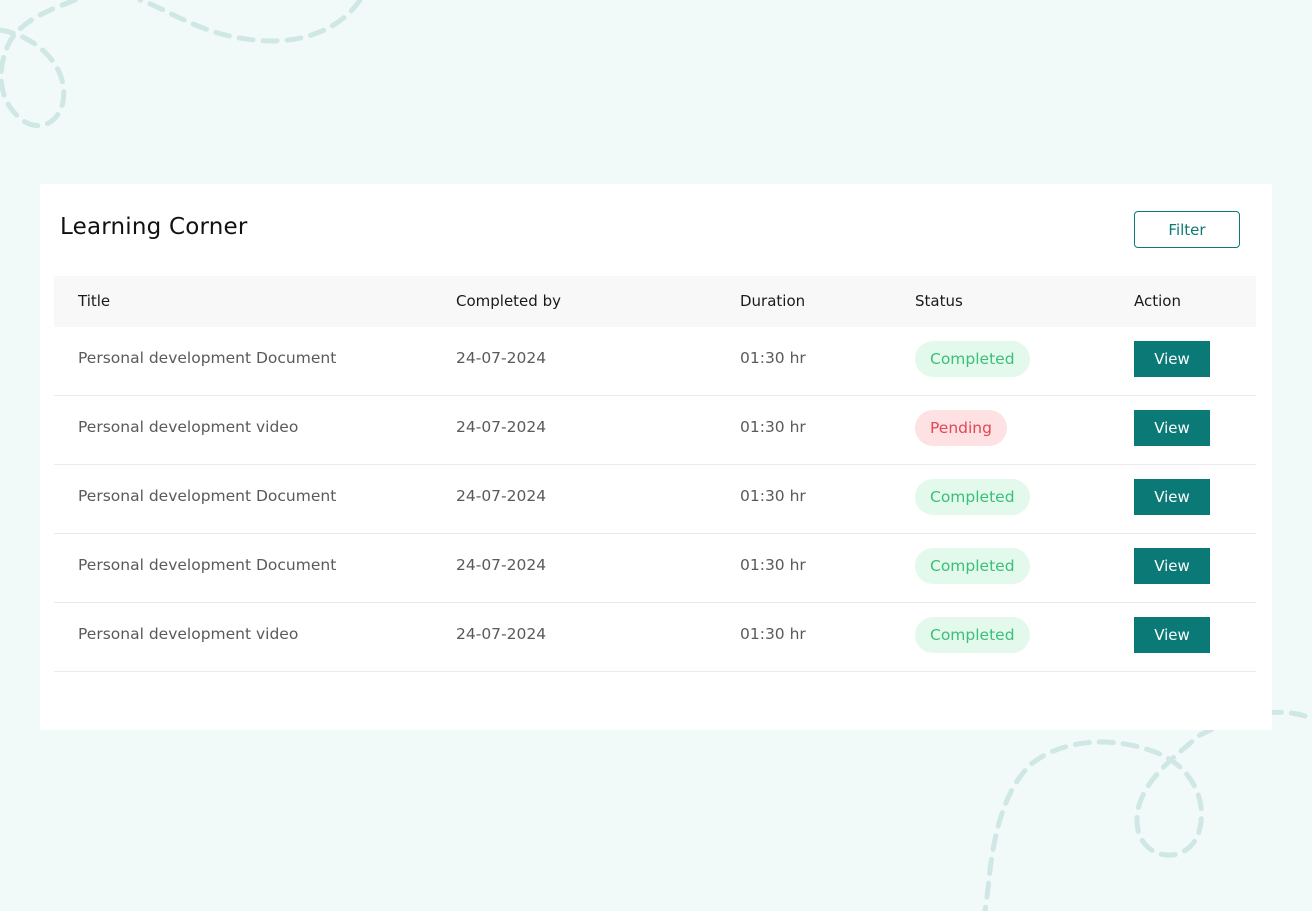 Image resolution: width=1312 pixels, height=911 pixels. I want to click on filter-button: Filter, so click(1187, 229).